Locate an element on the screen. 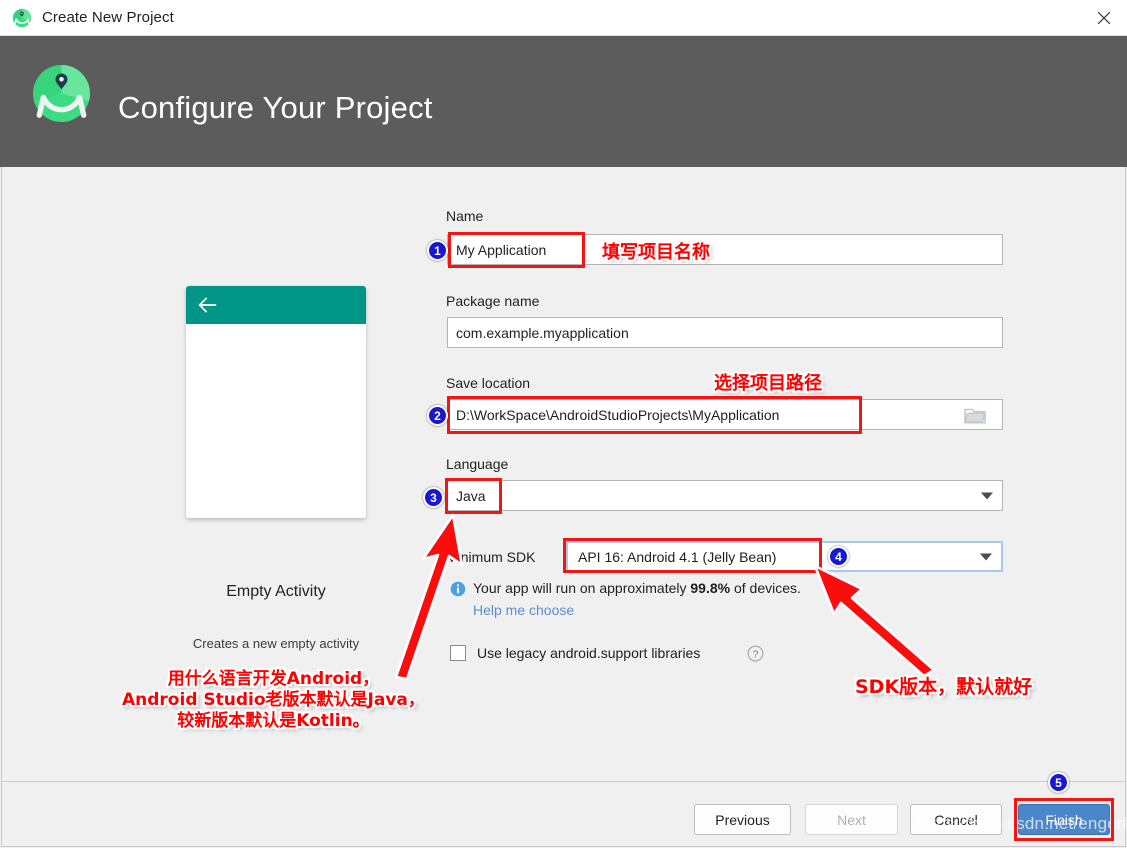 The image size is (1127, 848). step-badge-2: 2 is located at coordinates (437, 415).